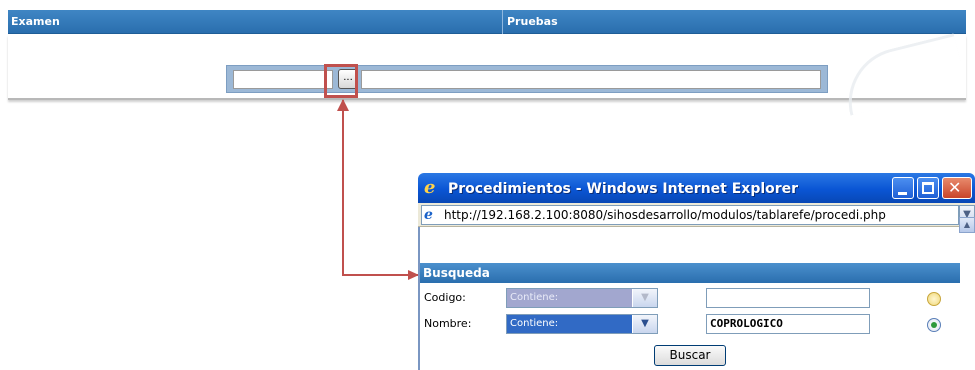  Describe the element at coordinates (967, 225) in the screenshot. I see `scroll-up-button: ▲` at that location.